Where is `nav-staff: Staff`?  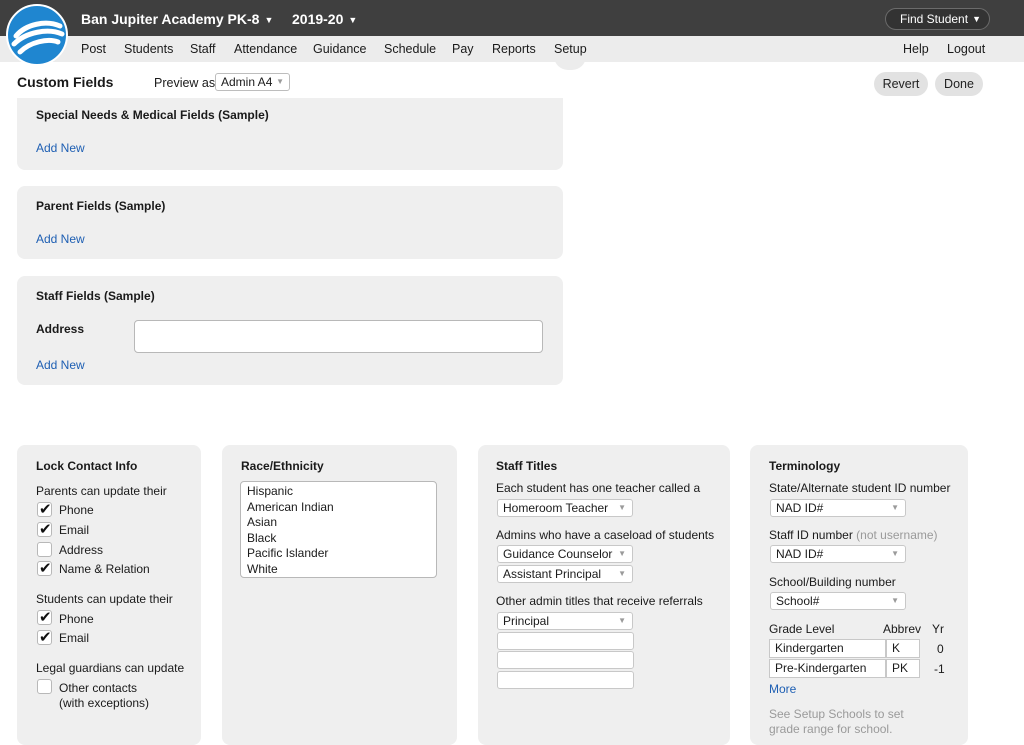
nav-staff: Staff is located at coordinates (202, 49).